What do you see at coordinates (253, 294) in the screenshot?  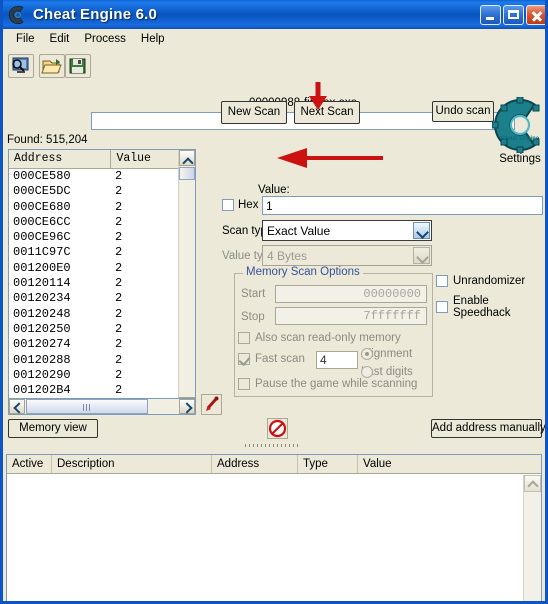 I see `start-label: Start` at bounding box center [253, 294].